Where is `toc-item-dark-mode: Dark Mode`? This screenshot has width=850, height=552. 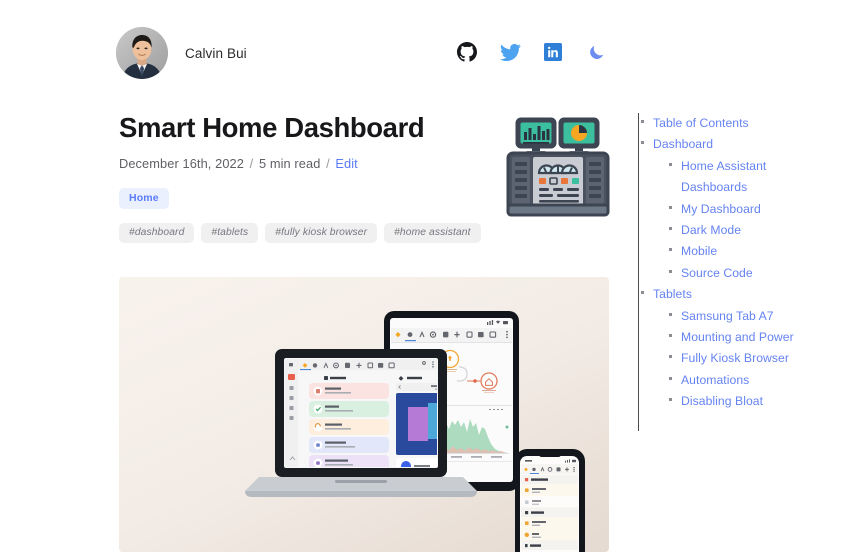 toc-item-dark-mode: Dark Mode is located at coordinates (759, 230).